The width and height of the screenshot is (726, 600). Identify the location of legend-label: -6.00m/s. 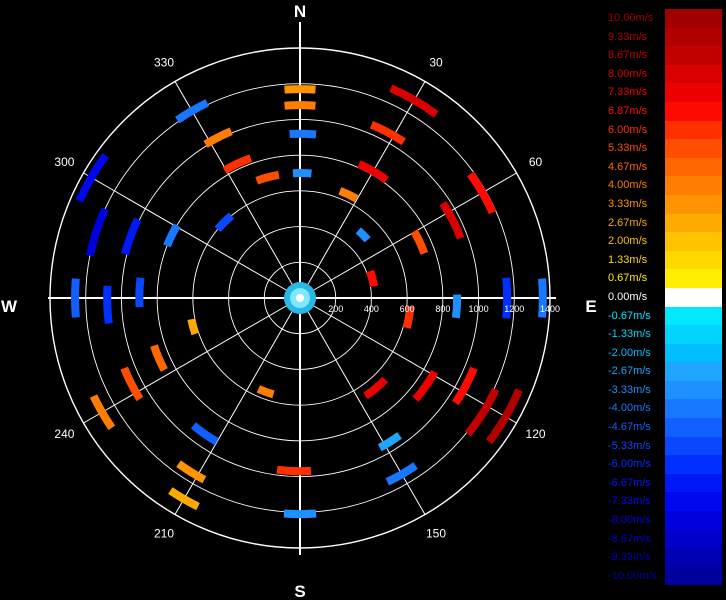
(629, 464).